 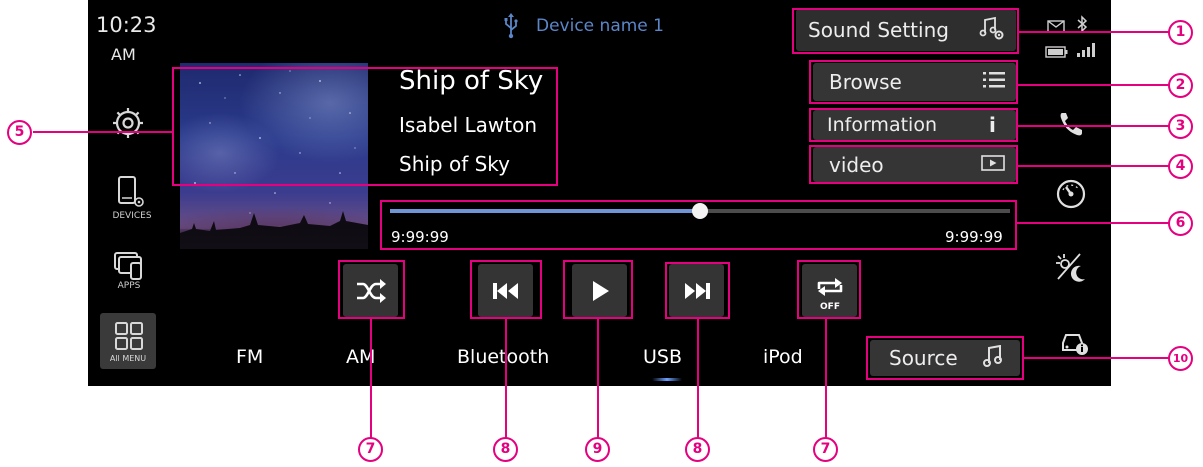 I want to click on apps-label: APPS, so click(x=129, y=286).